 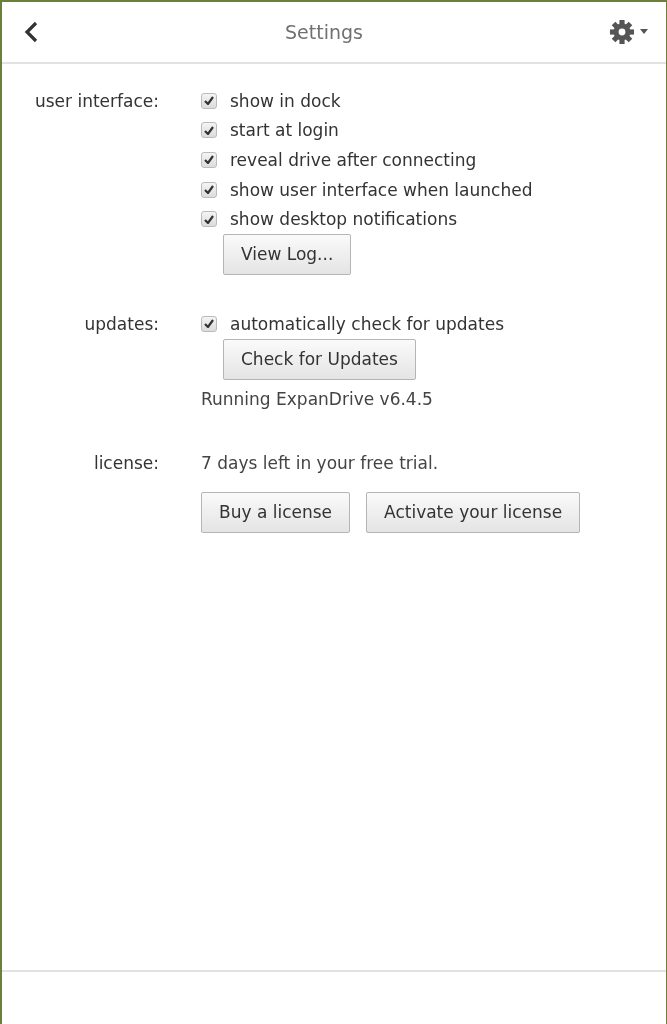 I want to click on back-icon, so click(x=31, y=32).